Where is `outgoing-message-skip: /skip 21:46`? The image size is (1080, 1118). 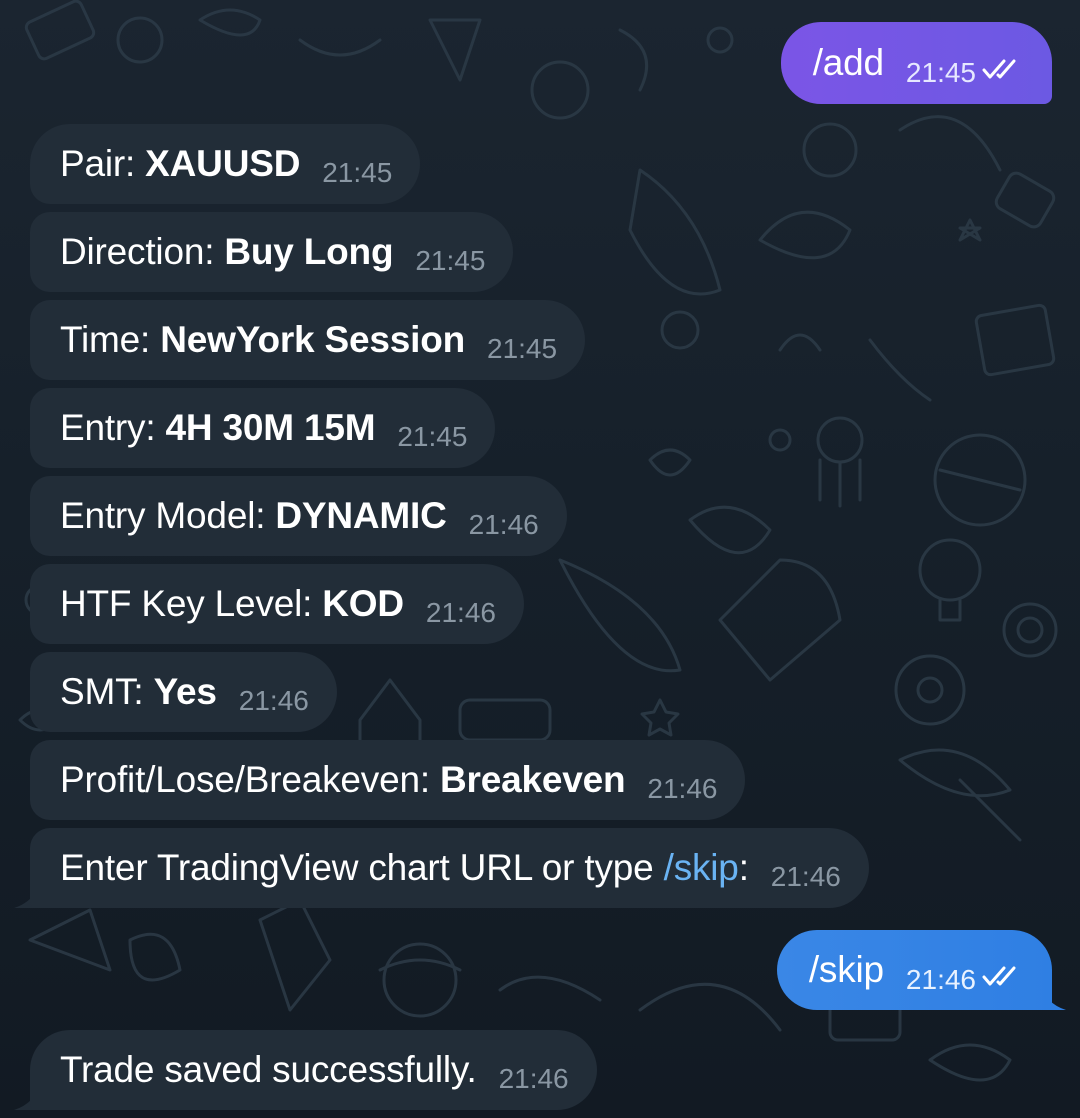 outgoing-message-skip: /skip 21:46 is located at coordinates (914, 970).